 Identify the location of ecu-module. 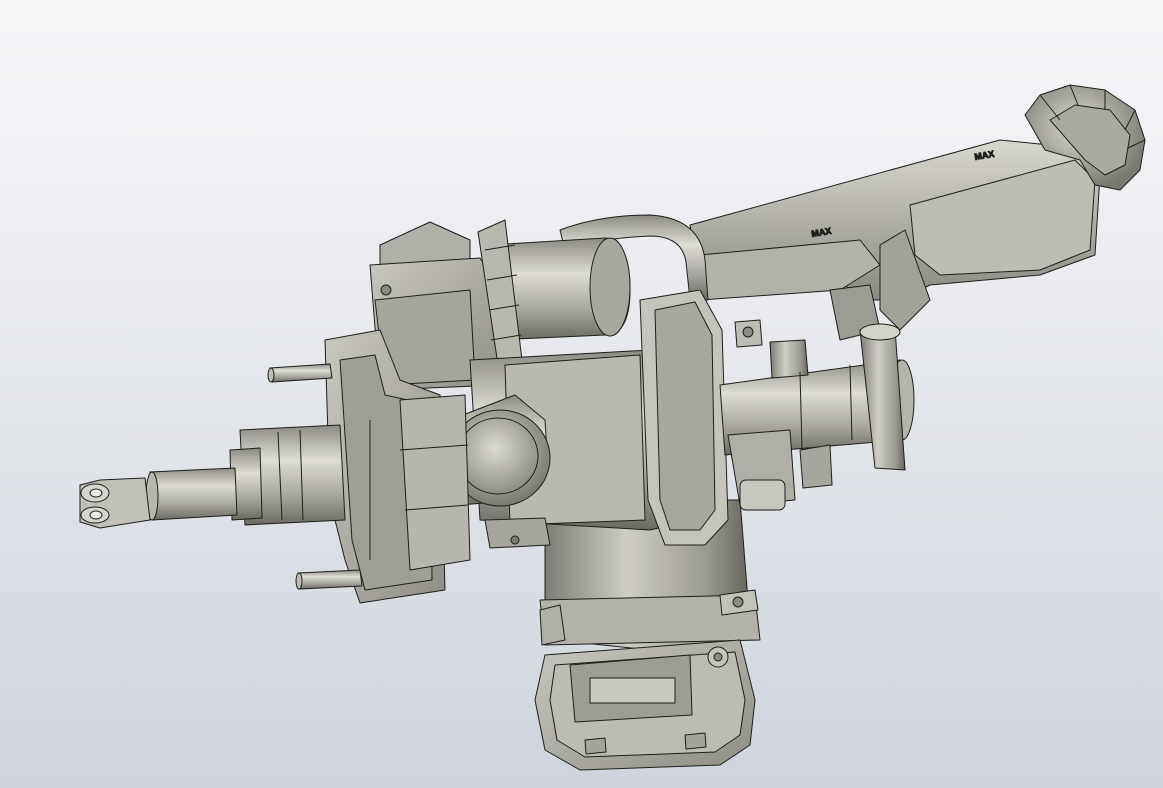
(645, 705).